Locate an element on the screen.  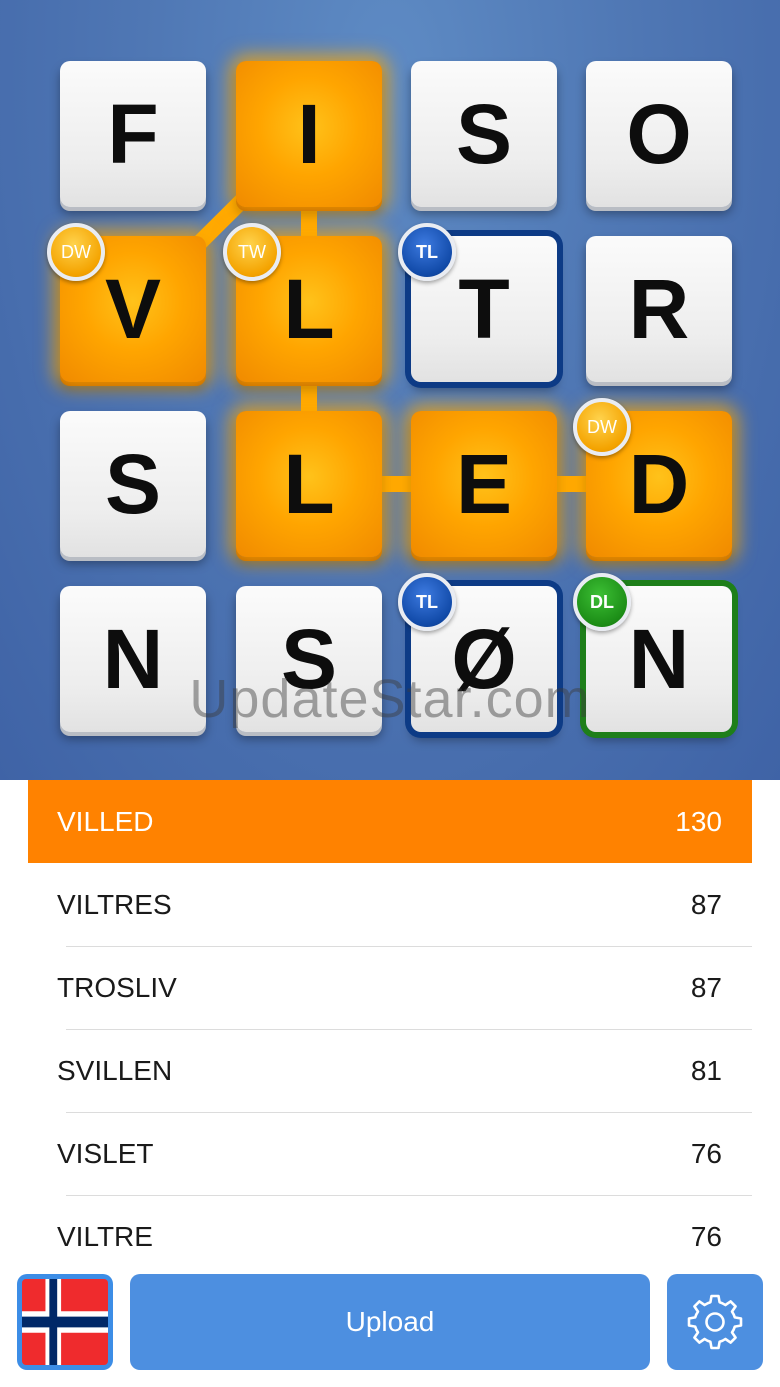
language-flag-button is located at coordinates (65, 1322).